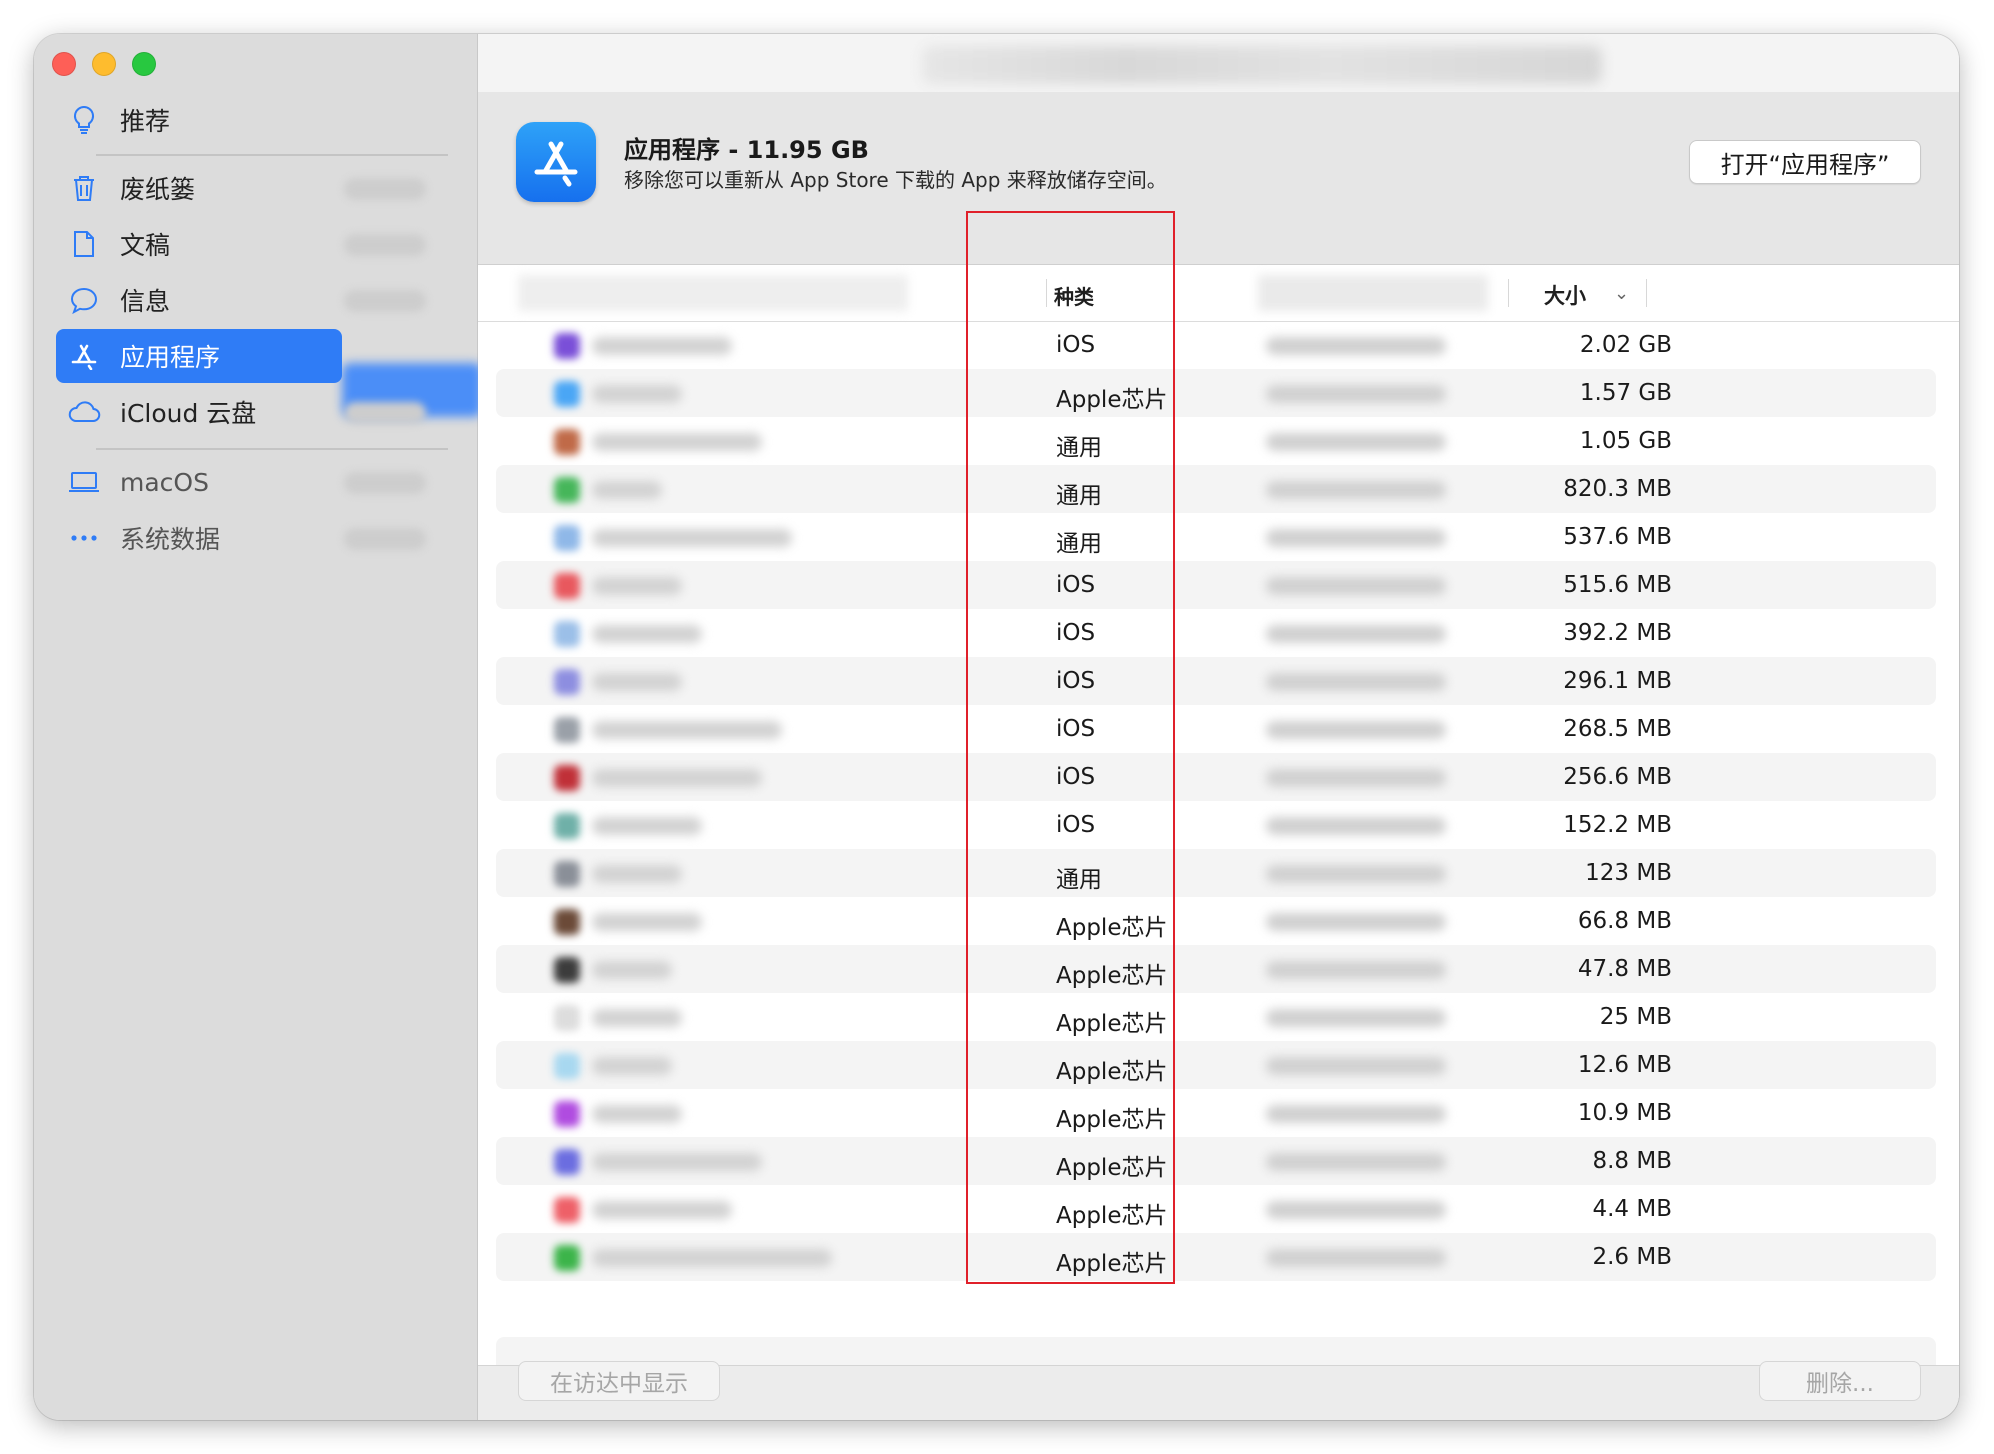 Image resolution: width=1994 pixels, height=1454 pixels. I want to click on open-applications-button: 打开“应用程序”, so click(1805, 162).